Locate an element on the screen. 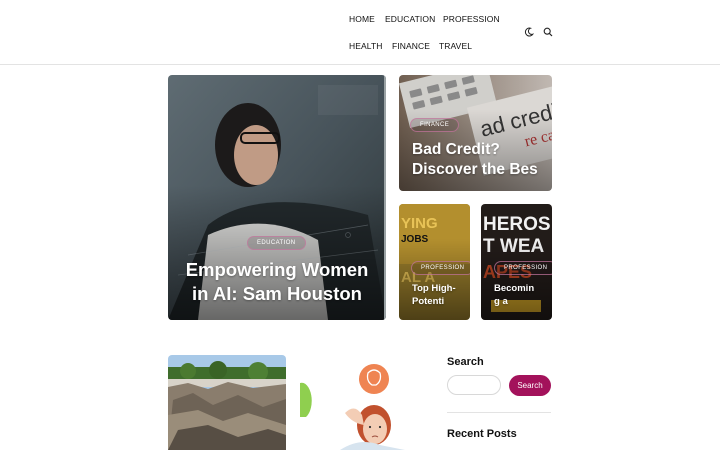 This screenshot has height=450, width=720. title-line: in AI: Sam Houston is located at coordinates (277, 293).